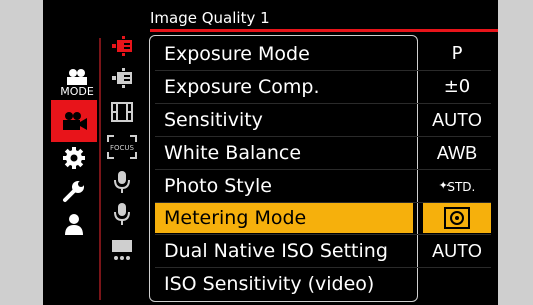 The image size is (533, 305). Describe the element at coordinates (77, 91) in the screenshot. I see `tab-mode-label: MODE` at that location.